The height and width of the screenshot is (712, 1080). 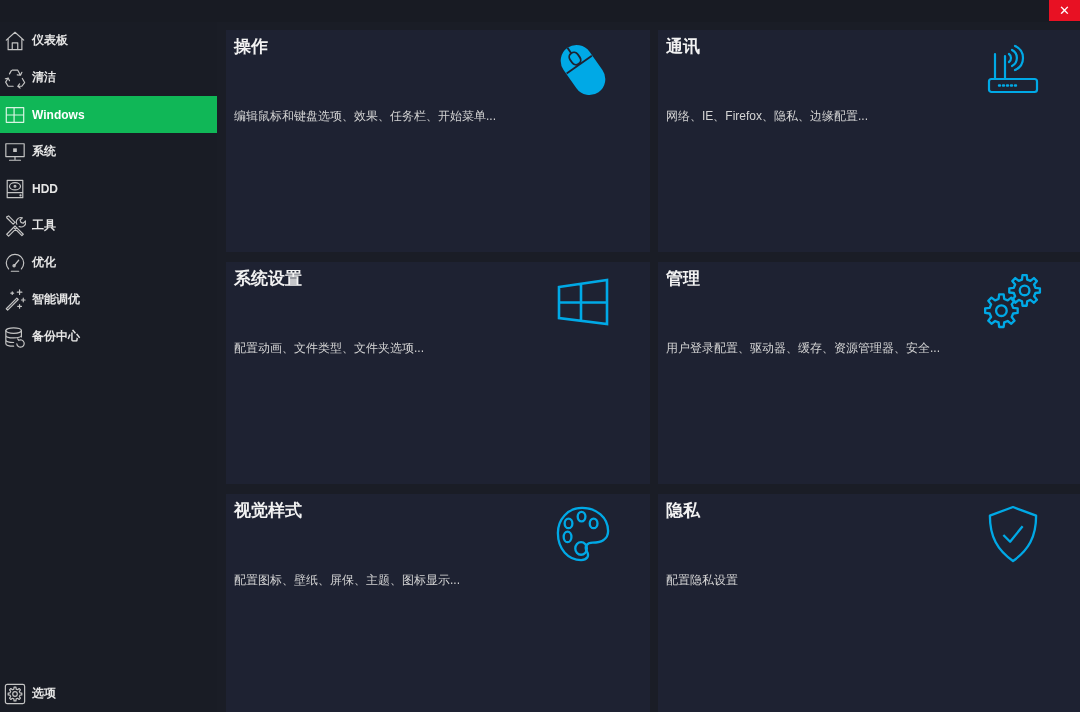 What do you see at coordinates (268, 511) in the screenshot?
I see `card-title: 视觉样式` at bounding box center [268, 511].